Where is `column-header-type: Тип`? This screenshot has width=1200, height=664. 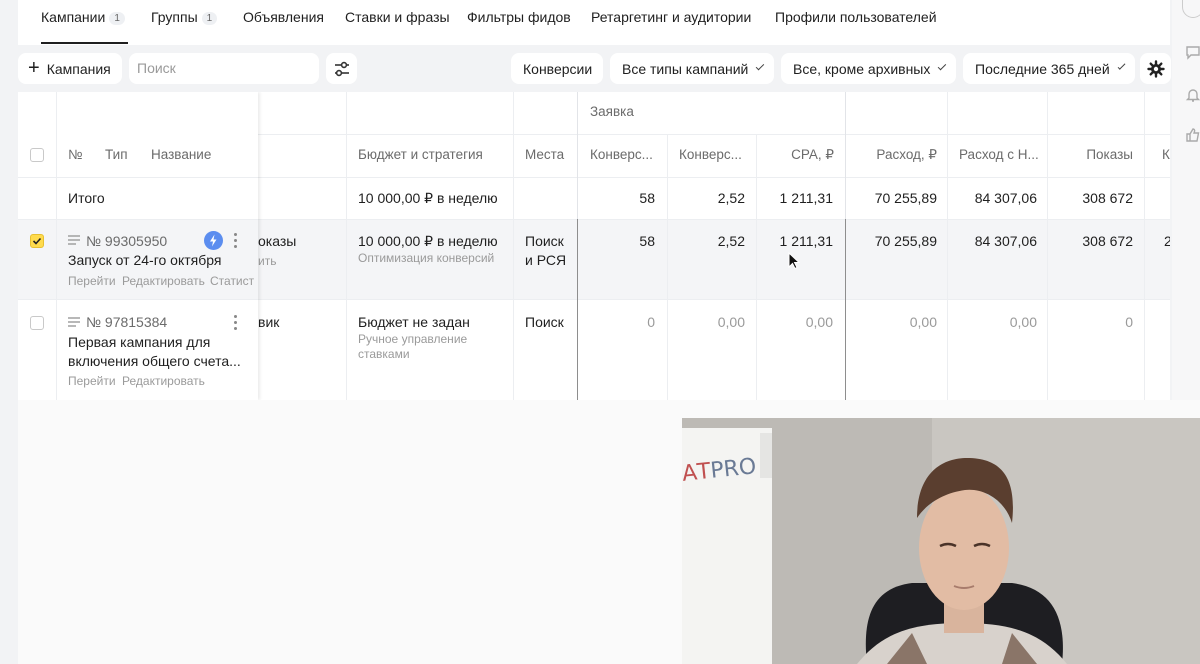 column-header-type: Тип is located at coordinates (116, 154).